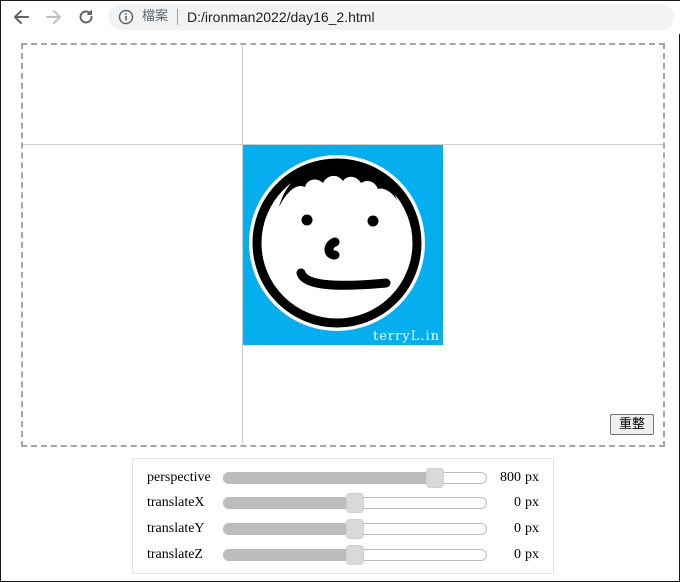 The image size is (680, 582). I want to click on translatez-label: translateZ, so click(175, 554).